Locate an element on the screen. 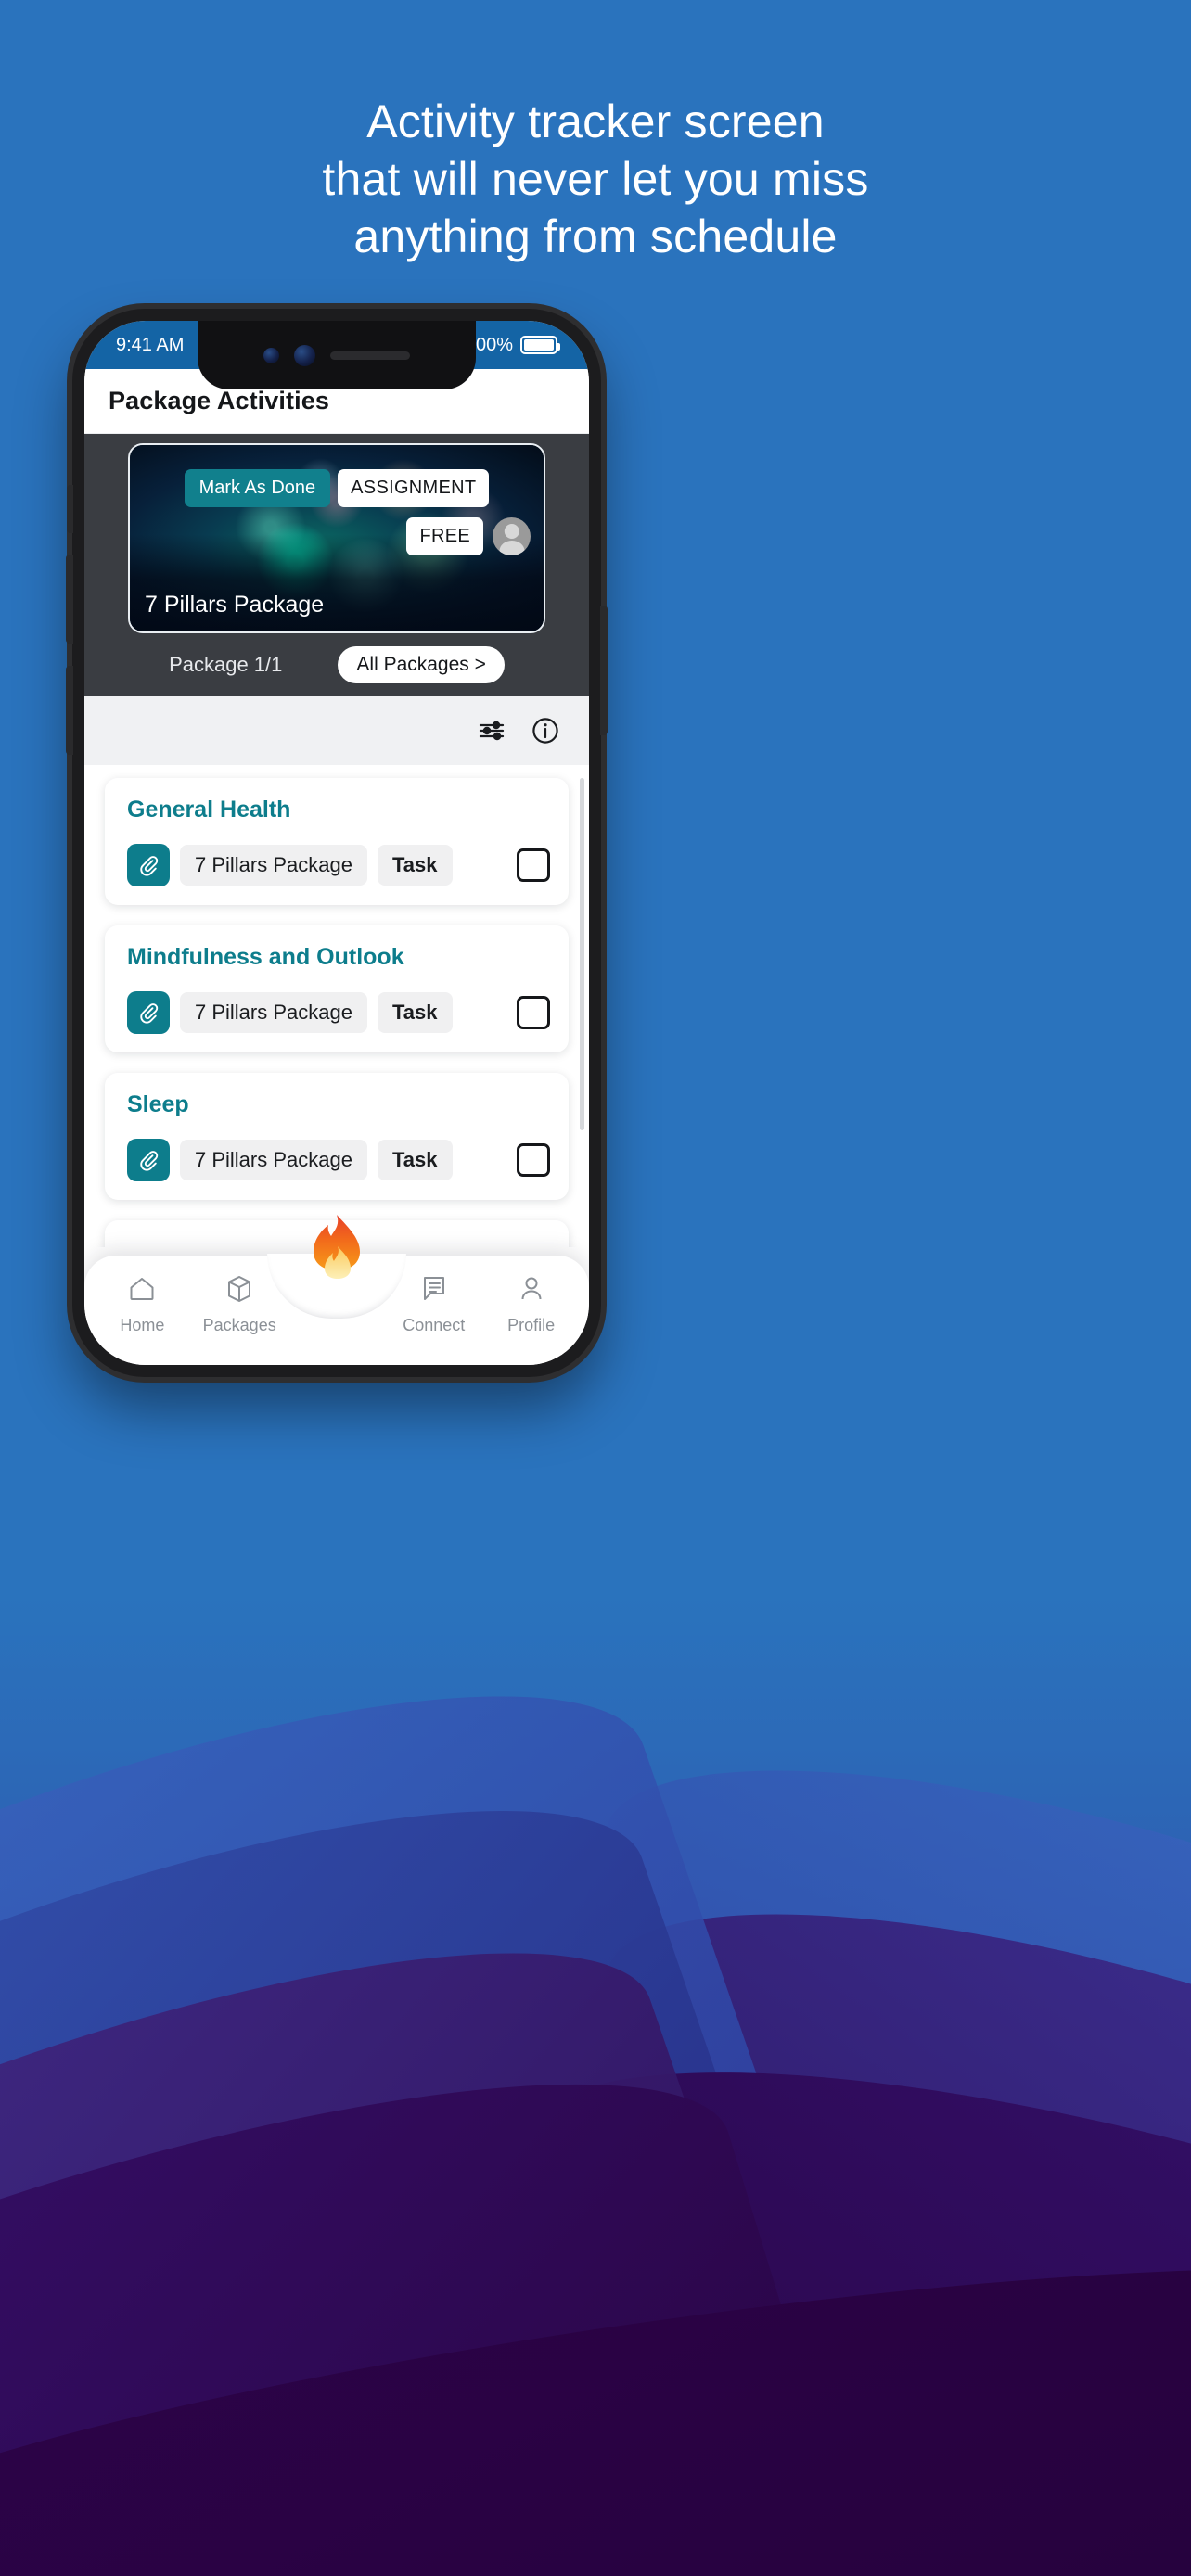 This screenshot has height=2576, width=1191. page-title: Package Activities is located at coordinates (219, 400).